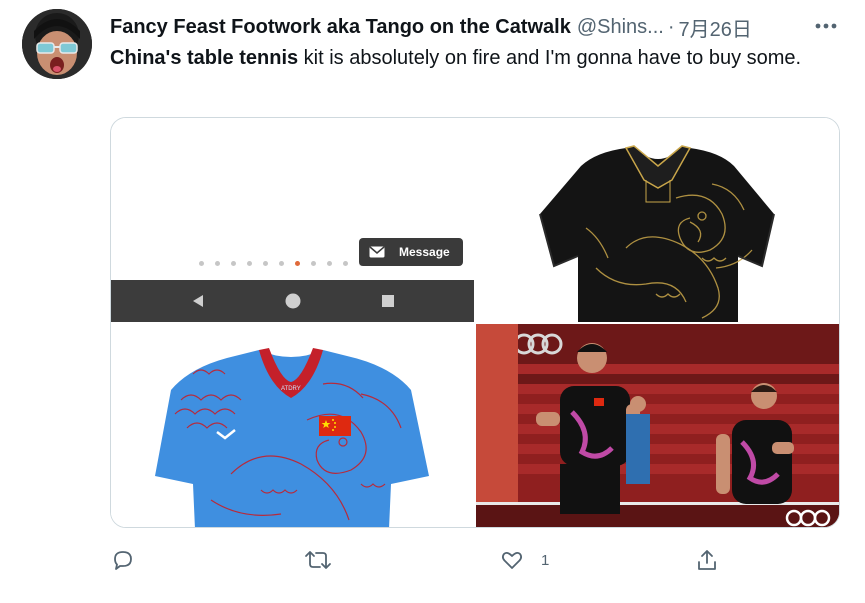  I want to click on heart-icon, so click(512, 560).